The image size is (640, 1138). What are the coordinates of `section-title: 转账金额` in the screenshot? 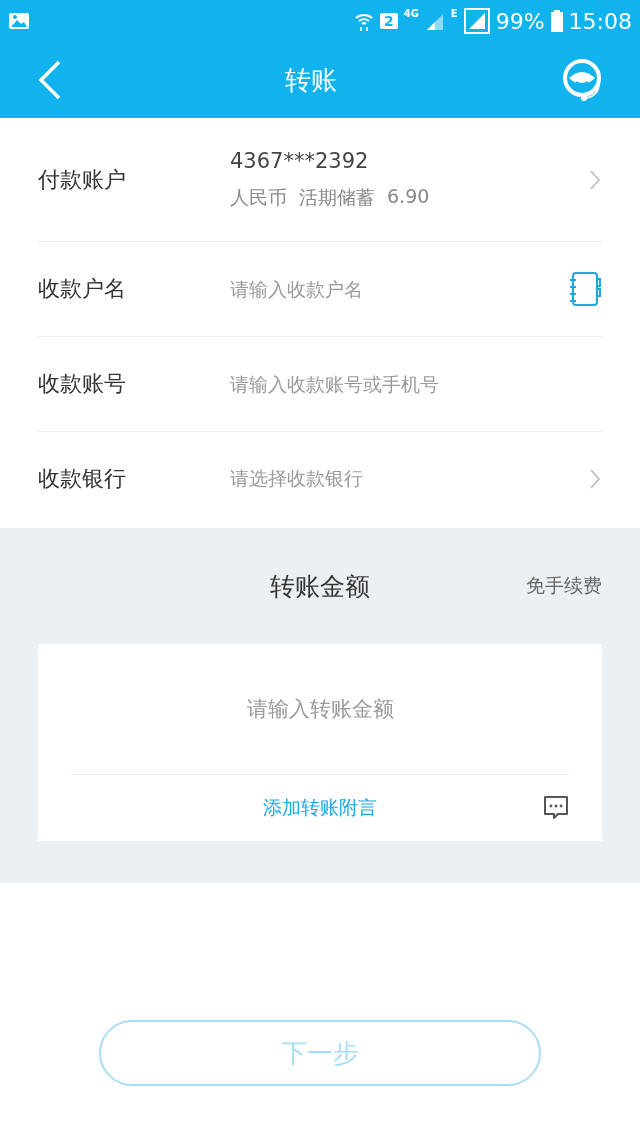 It's located at (320, 586).